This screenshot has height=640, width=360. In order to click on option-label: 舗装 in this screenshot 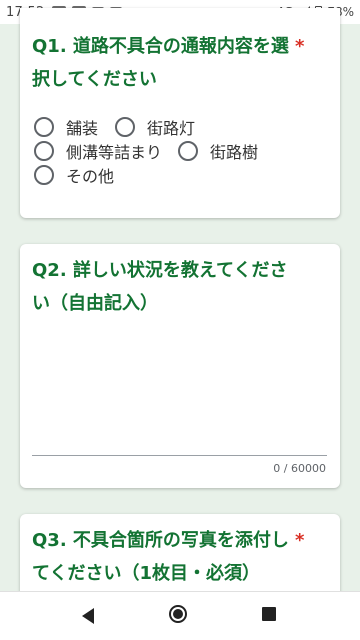, I will do `click(82, 128)`.